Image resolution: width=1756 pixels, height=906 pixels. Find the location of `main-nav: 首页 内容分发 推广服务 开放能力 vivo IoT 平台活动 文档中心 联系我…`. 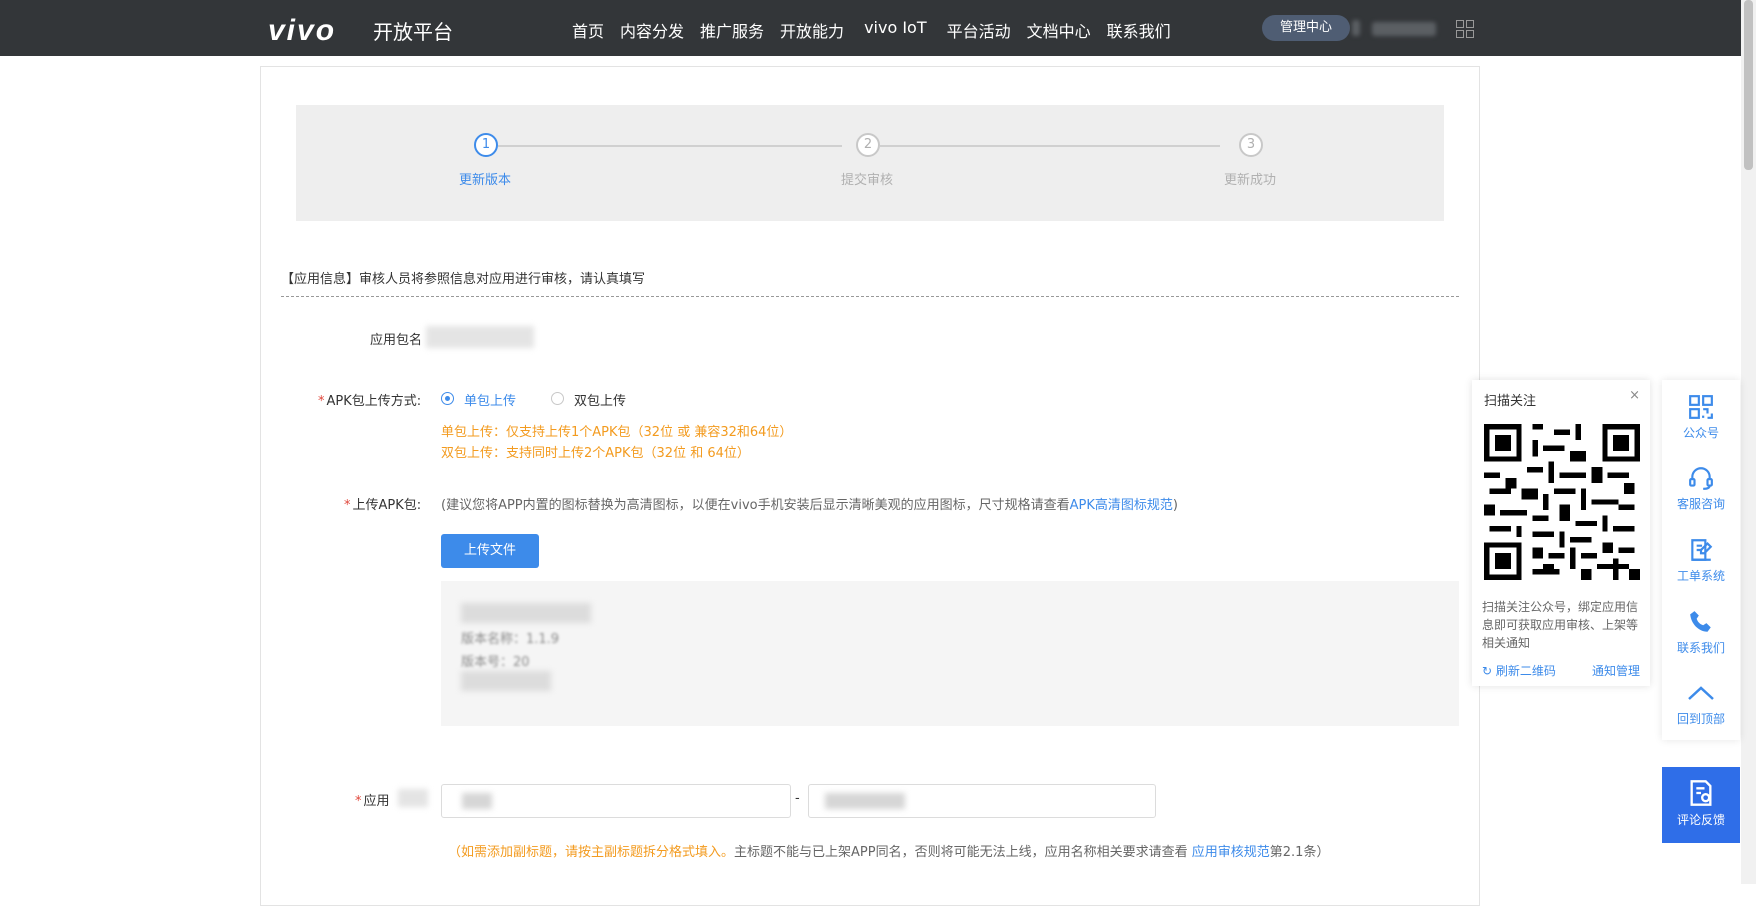

main-nav: 首页 内容分发 推广服务 开放能力 vivo IoT 平台活动 文档中心 联系我… is located at coordinates (879, 30).